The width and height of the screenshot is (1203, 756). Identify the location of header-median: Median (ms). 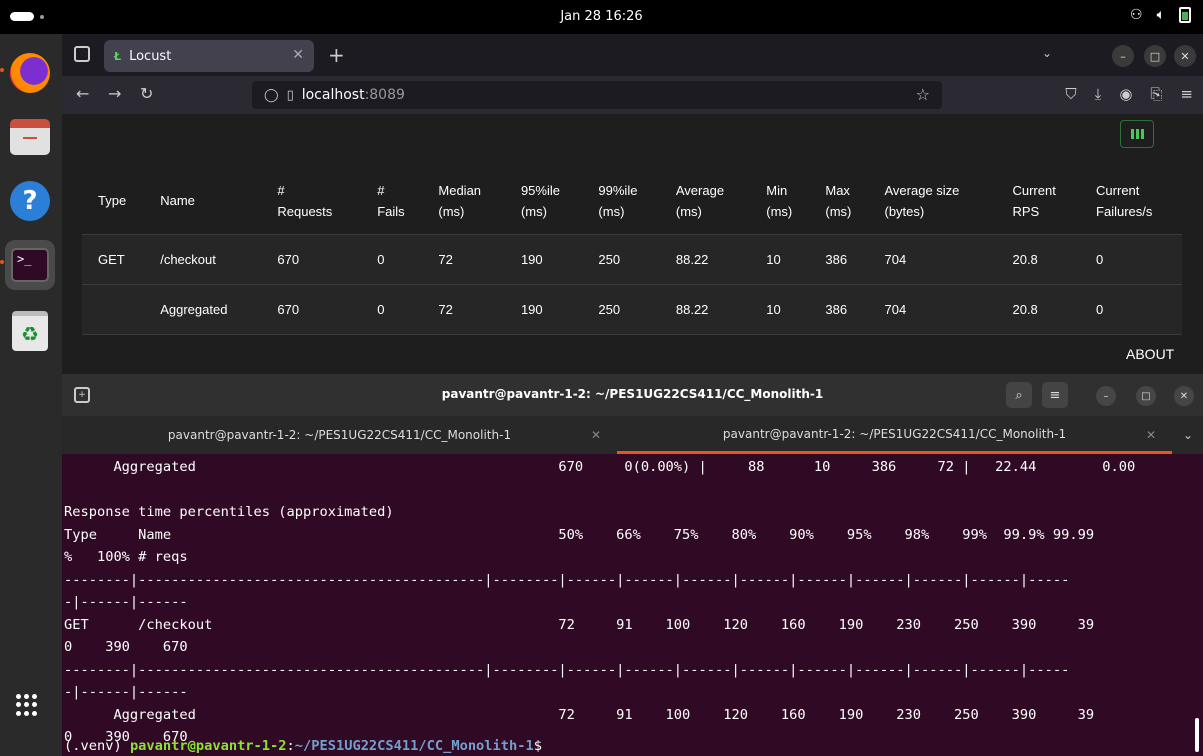
(463, 201).